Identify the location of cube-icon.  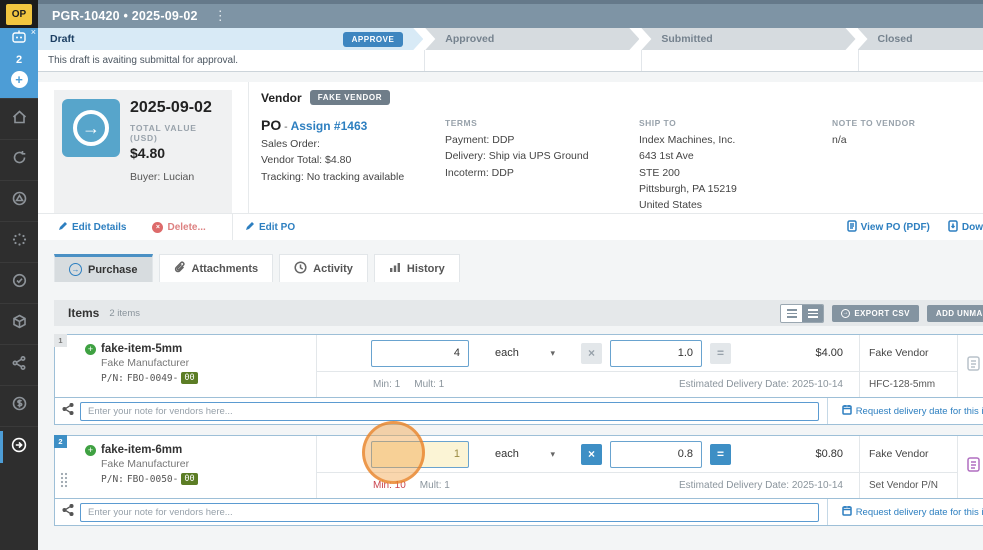
(19, 324).